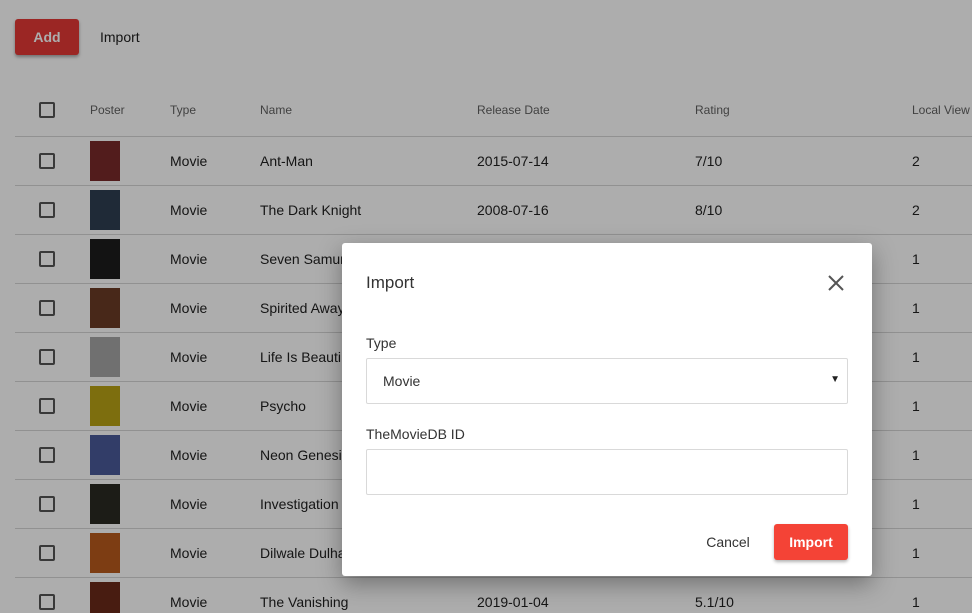 The width and height of the screenshot is (972, 613). What do you see at coordinates (728, 542) in the screenshot?
I see `cancel-button: Cancel` at bounding box center [728, 542].